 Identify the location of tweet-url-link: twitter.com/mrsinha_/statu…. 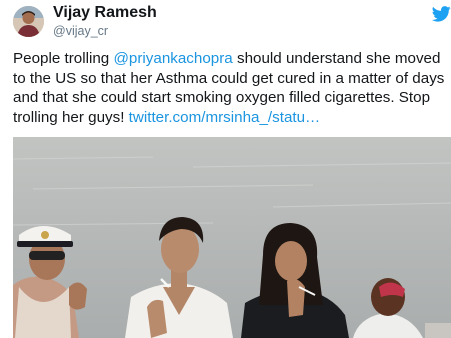
(225, 117).